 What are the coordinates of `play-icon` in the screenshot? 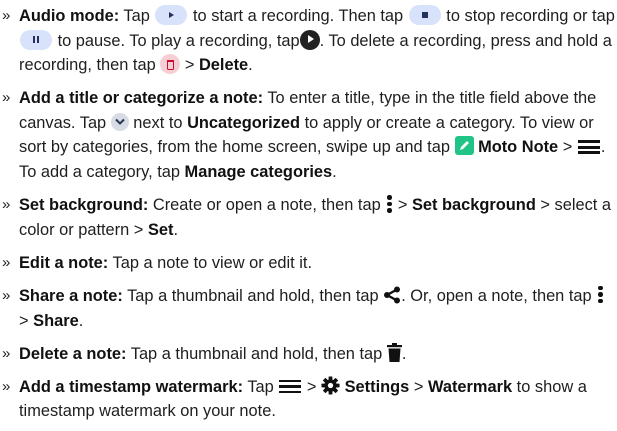 It's located at (309, 39).